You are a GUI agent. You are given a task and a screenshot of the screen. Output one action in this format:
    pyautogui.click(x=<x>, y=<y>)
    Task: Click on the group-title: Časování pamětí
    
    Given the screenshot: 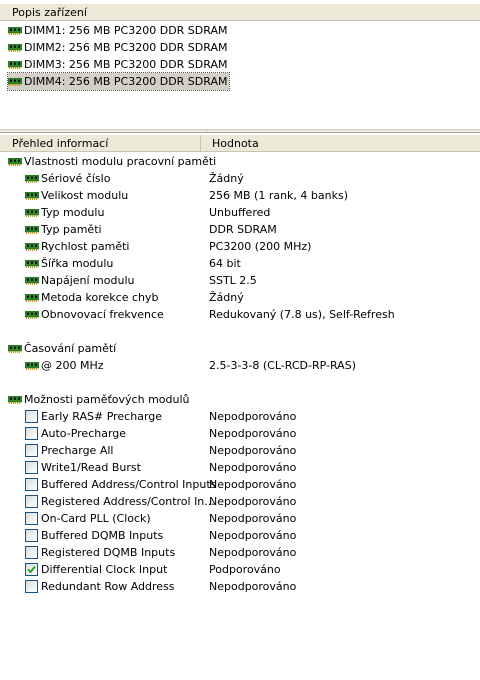 What is the action you would take?
    pyautogui.click(x=70, y=348)
    